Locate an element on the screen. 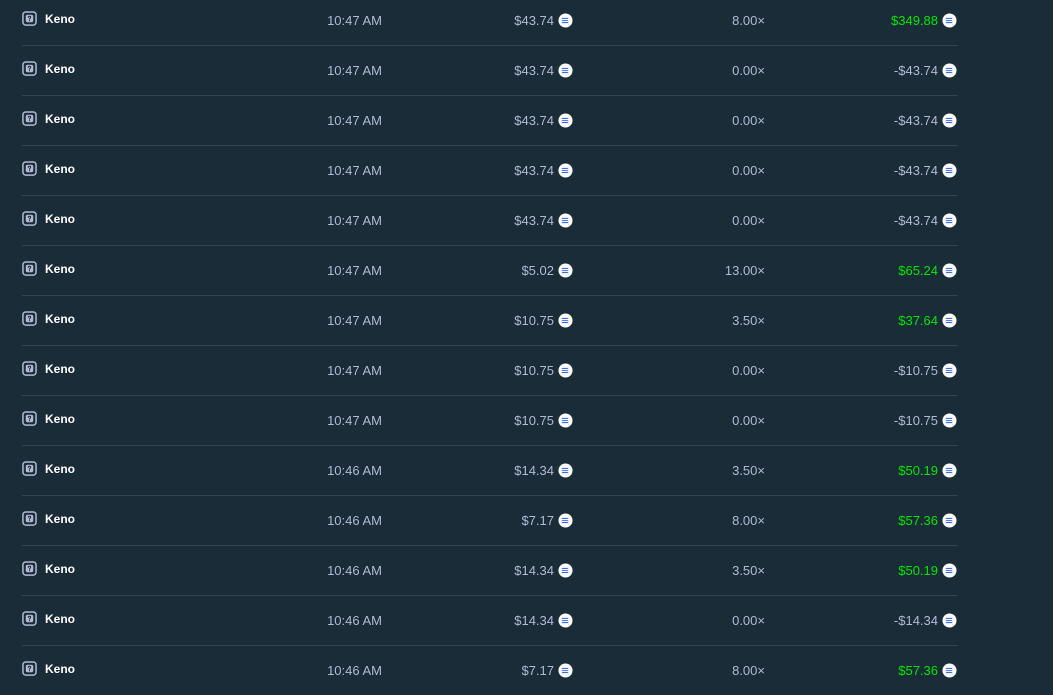 This screenshot has width=1053, height=695. payout-amount: $37.64 is located at coordinates (918, 320).